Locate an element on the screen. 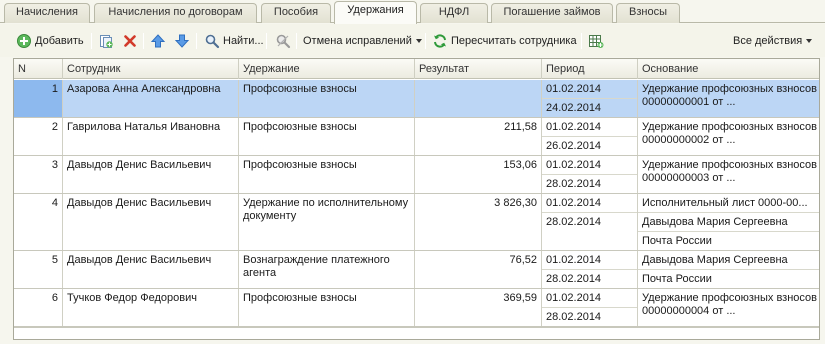 The width and height of the screenshot is (825, 344). delete-button is located at coordinates (130, 41).